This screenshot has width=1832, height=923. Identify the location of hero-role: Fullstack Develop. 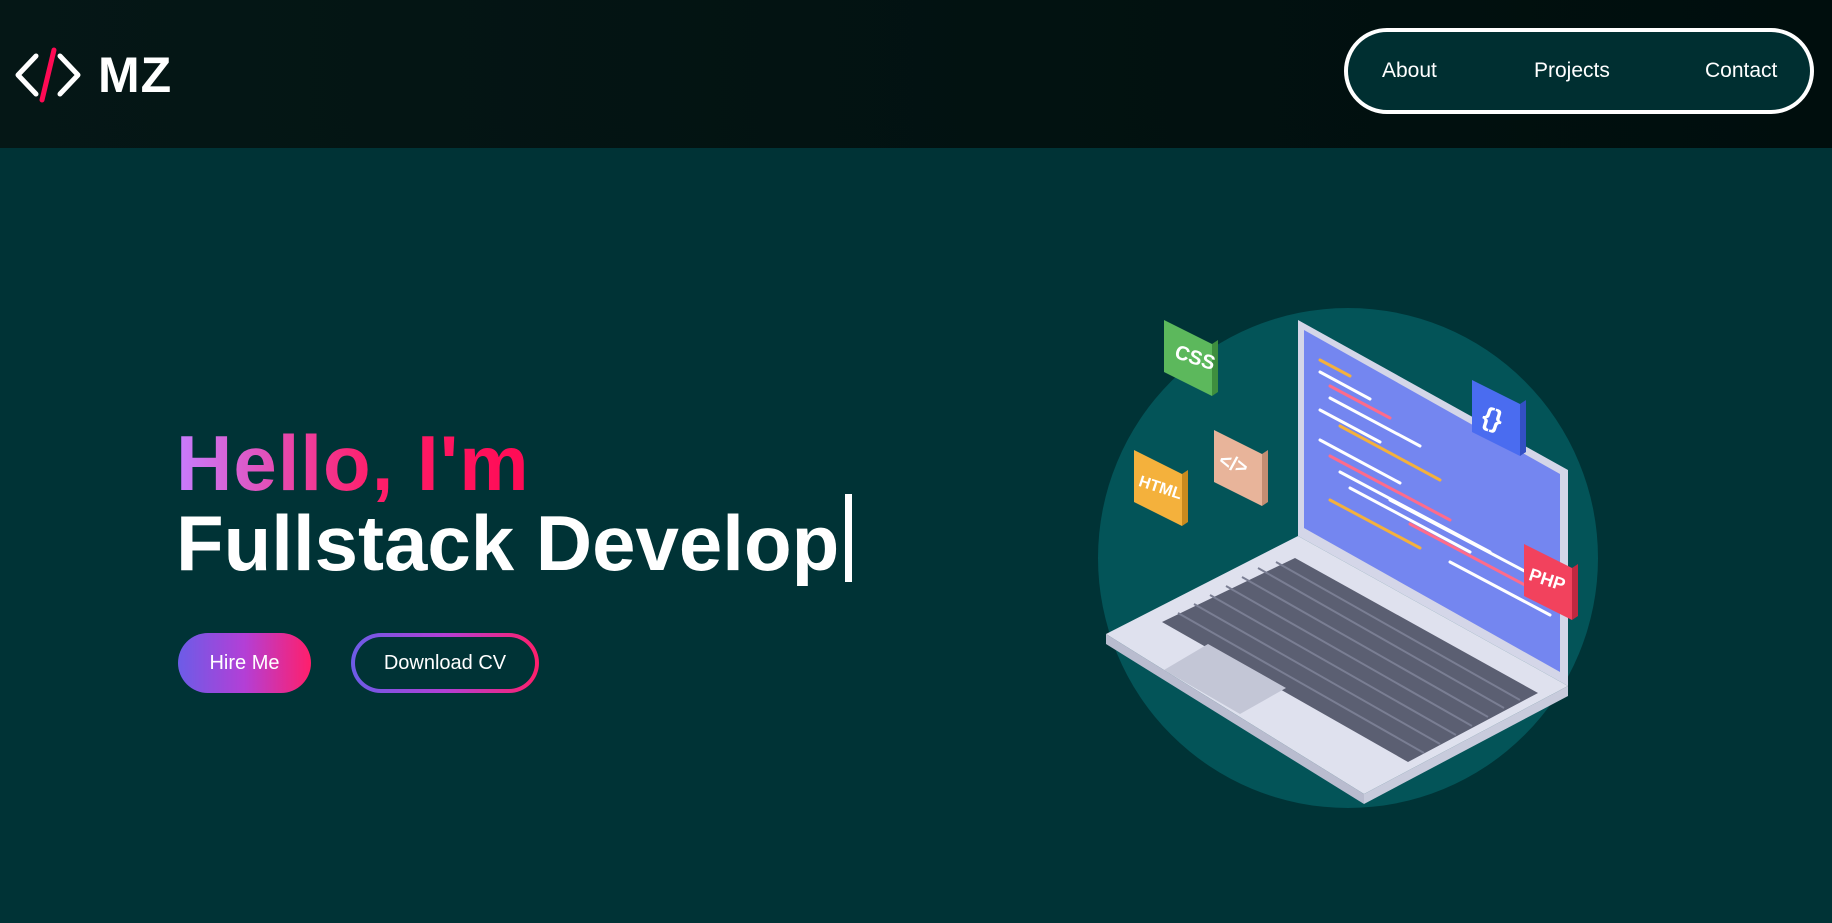
(514, 541).